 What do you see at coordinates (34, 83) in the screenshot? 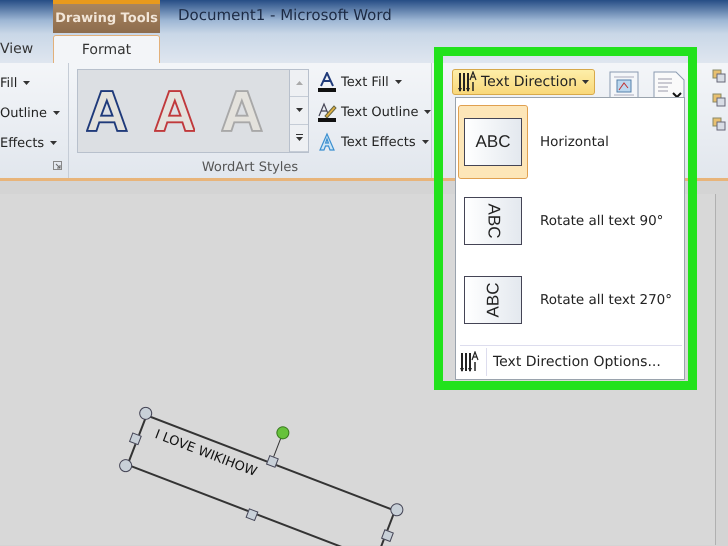
I see `ribbon-command: Fill` at bounding box center [34, 83].